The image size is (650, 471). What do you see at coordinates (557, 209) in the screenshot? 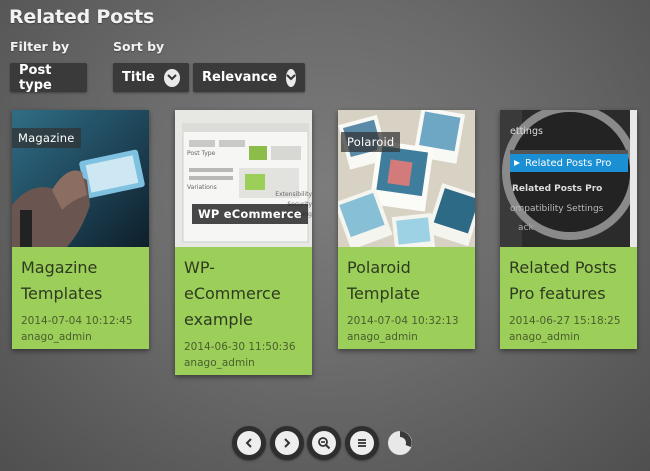
I see `screenshot-menu-item: ompatibility Settings` at bounding box center [557, 209].